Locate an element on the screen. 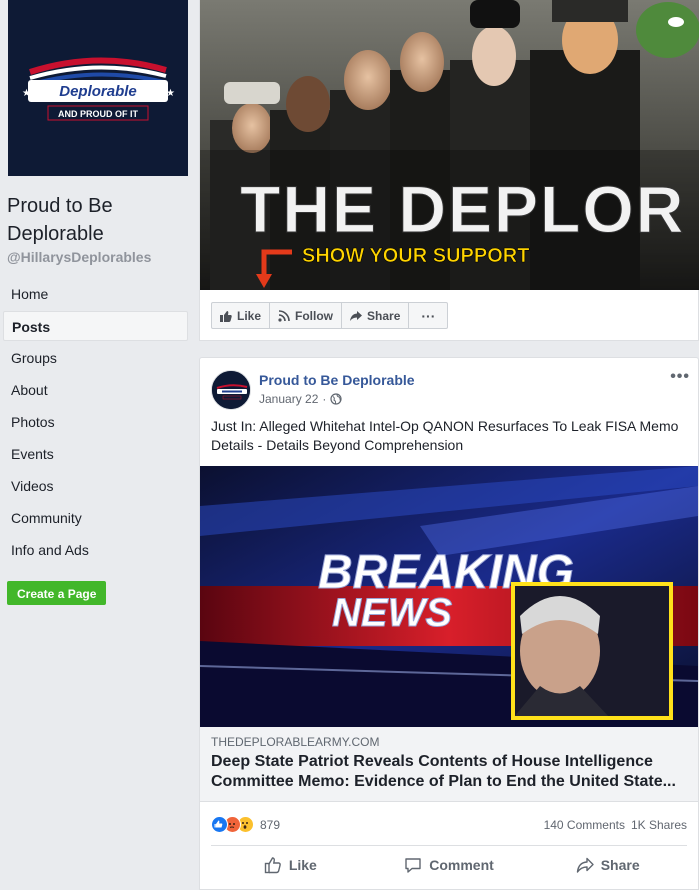  like-reaction-icon is located at coordinates (219, 824).